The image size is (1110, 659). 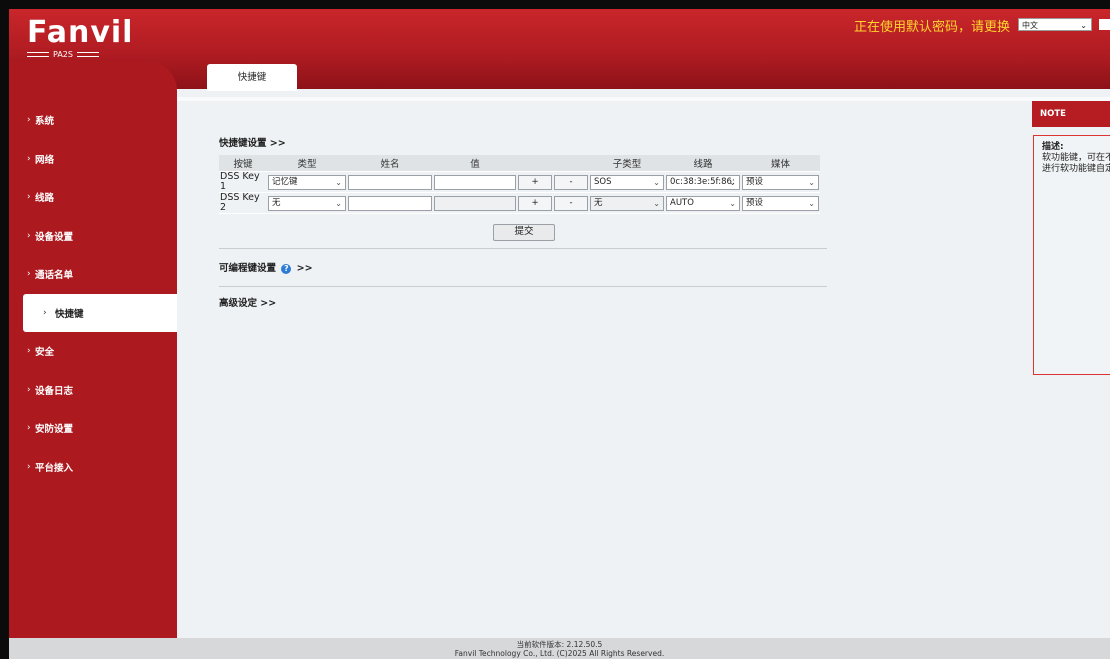 What do you see at coordinates (524, 142) in the screenshot?
I see `section-title-function-keys: 快捷键设置 >>` at bounding box center [524, 142].